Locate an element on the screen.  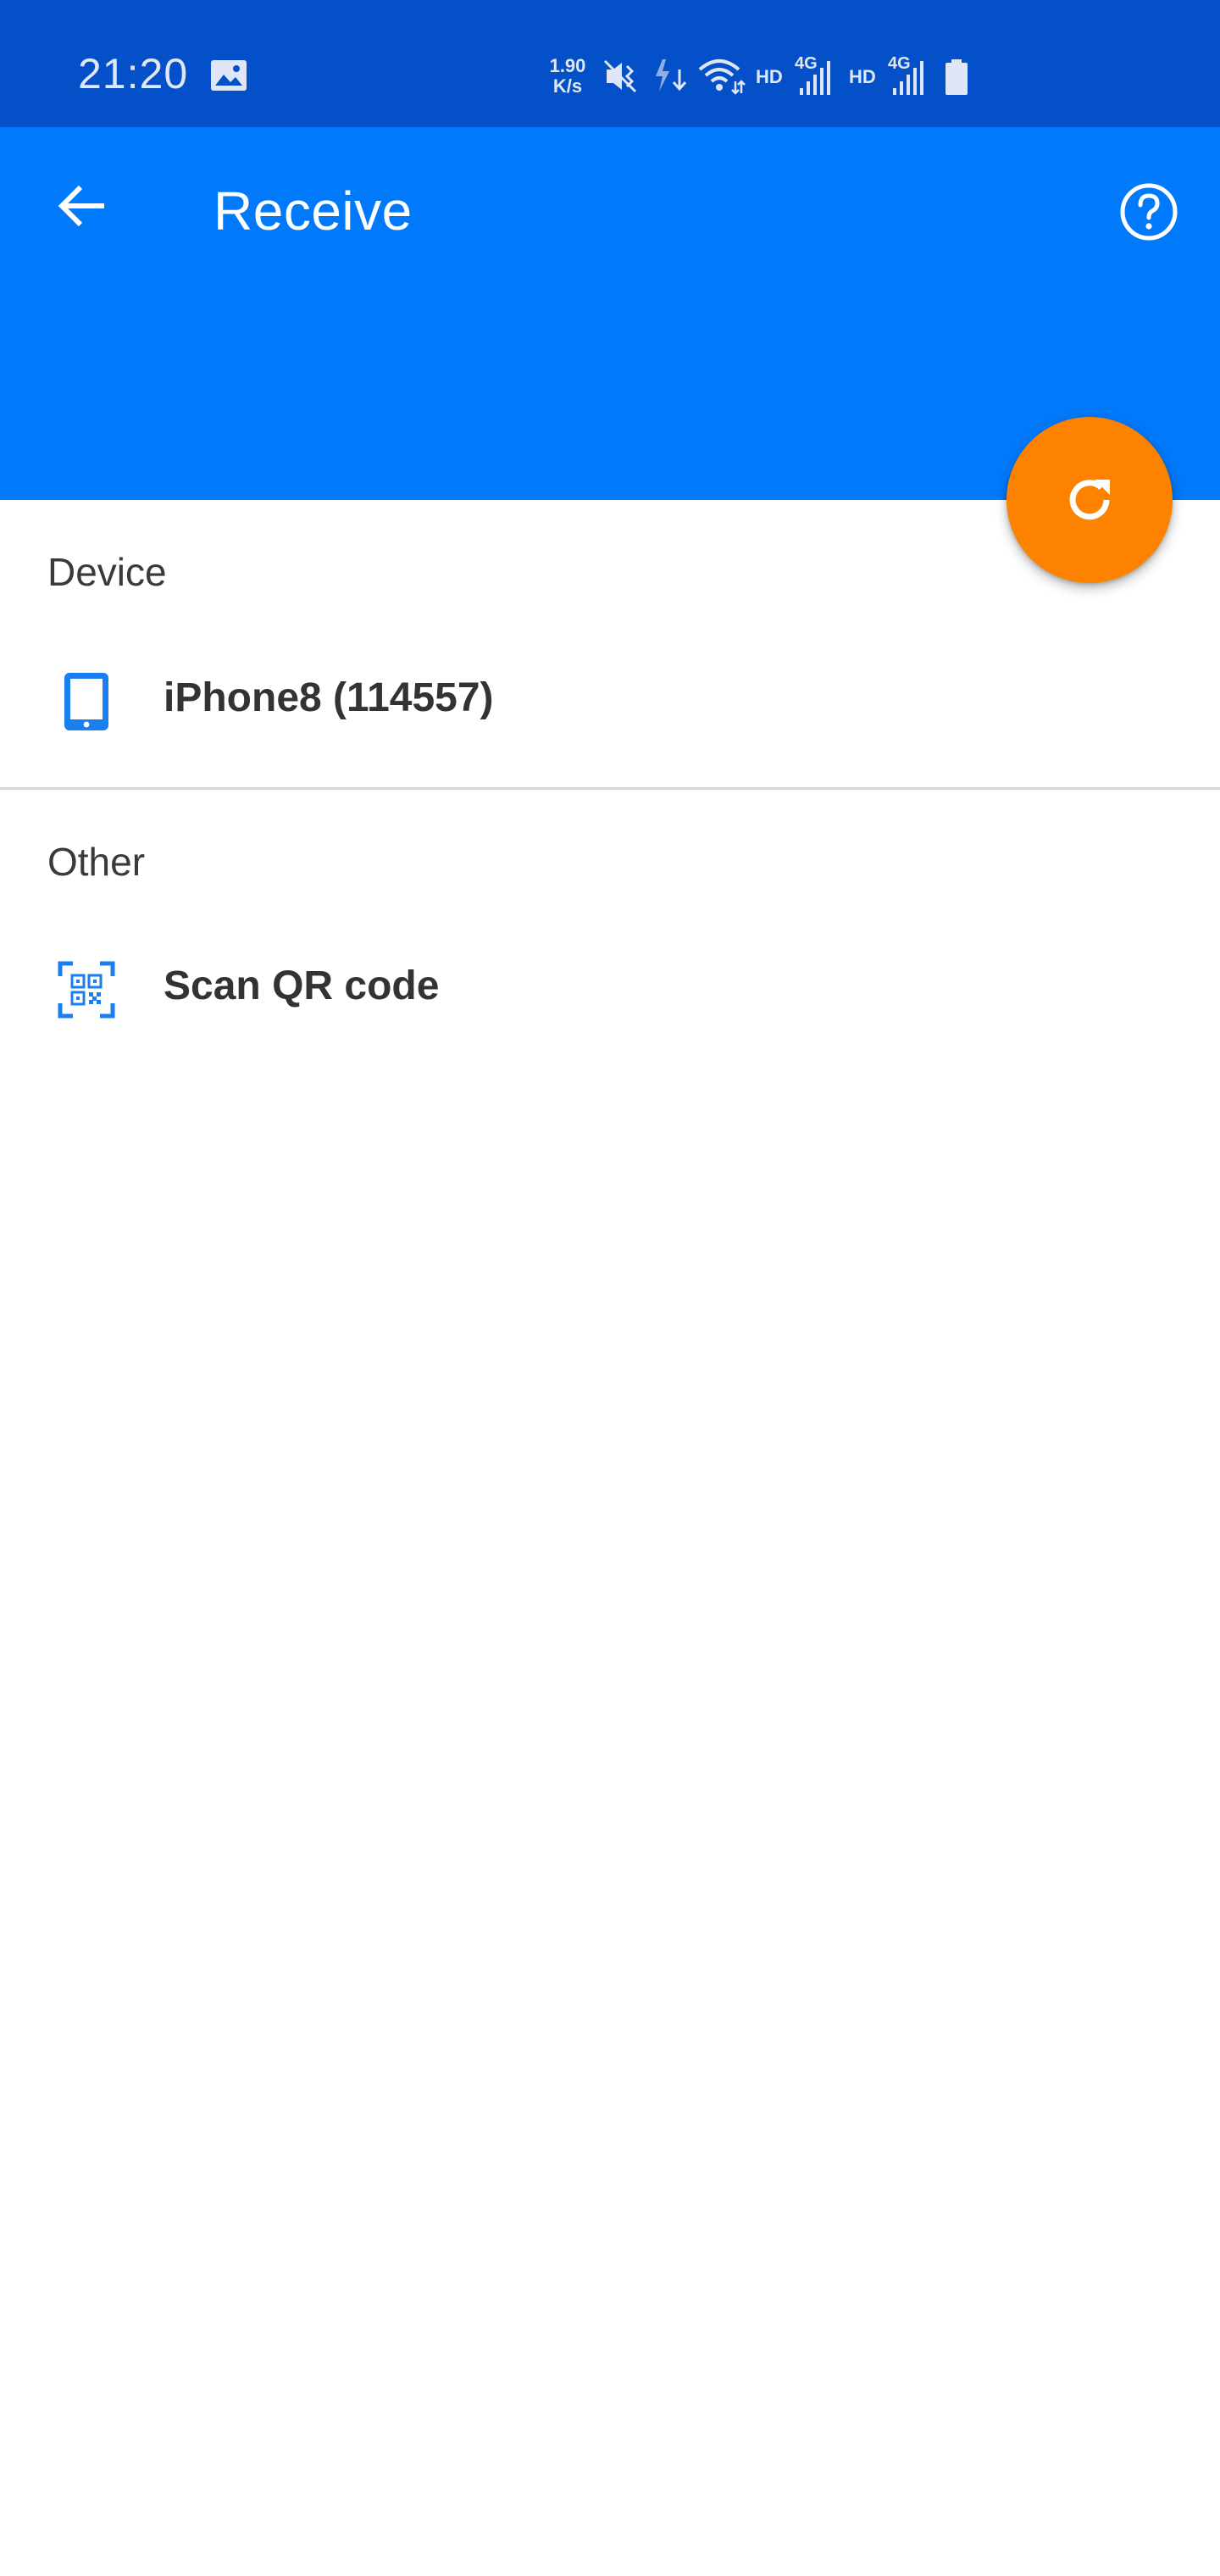
device-label: iPhone8 (114557) is located at coordinates (329, 697).